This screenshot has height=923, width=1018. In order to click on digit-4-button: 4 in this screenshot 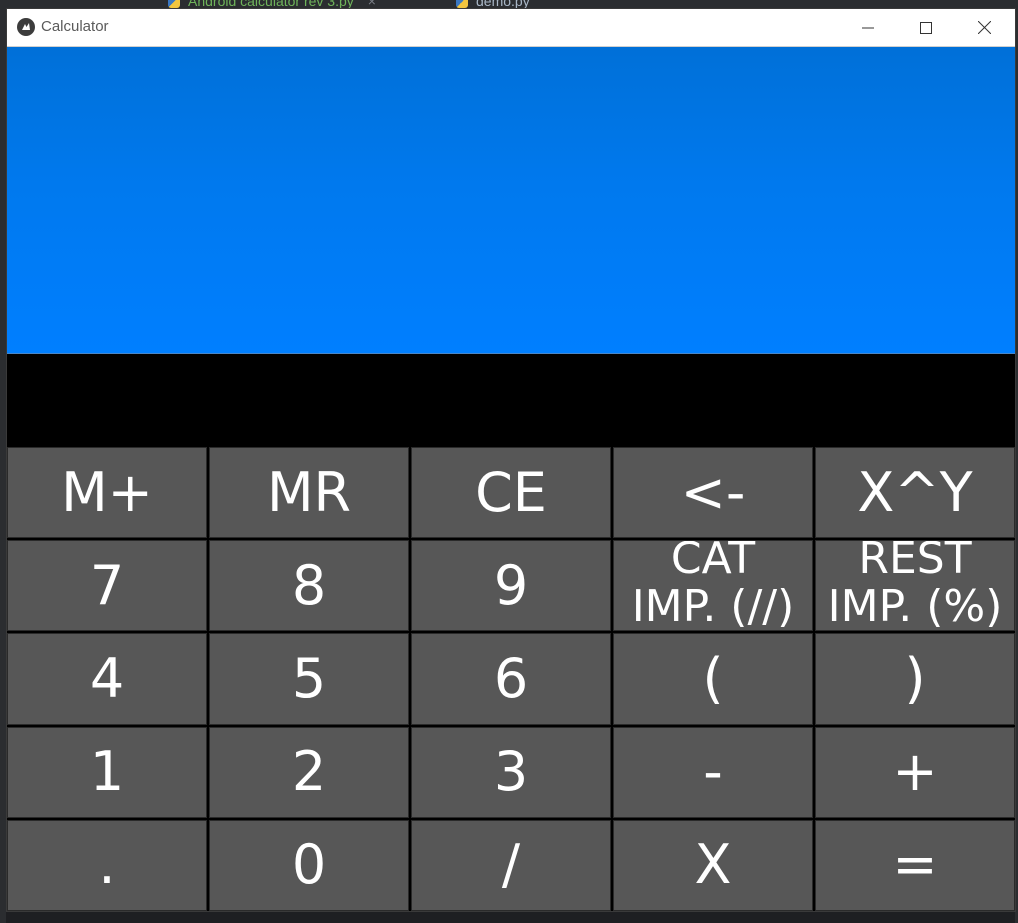, I will do `click(107, 679)`.